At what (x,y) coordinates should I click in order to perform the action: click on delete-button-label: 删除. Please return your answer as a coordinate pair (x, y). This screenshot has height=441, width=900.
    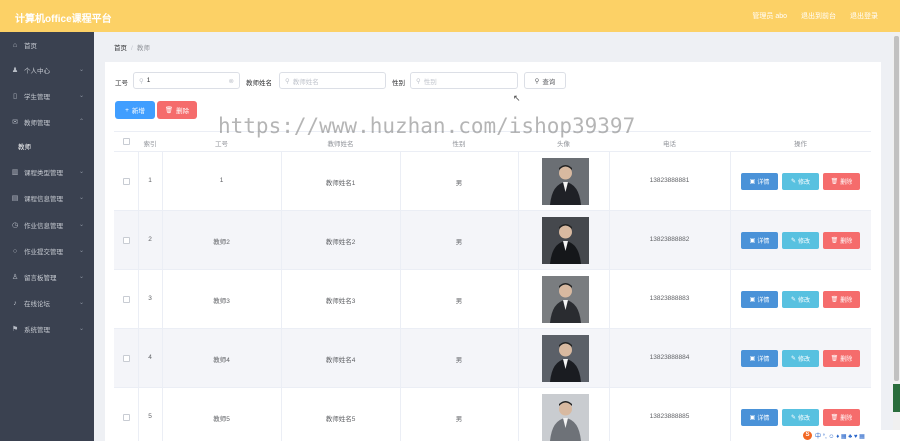
    Looking at the image, I should click on (846, 360).